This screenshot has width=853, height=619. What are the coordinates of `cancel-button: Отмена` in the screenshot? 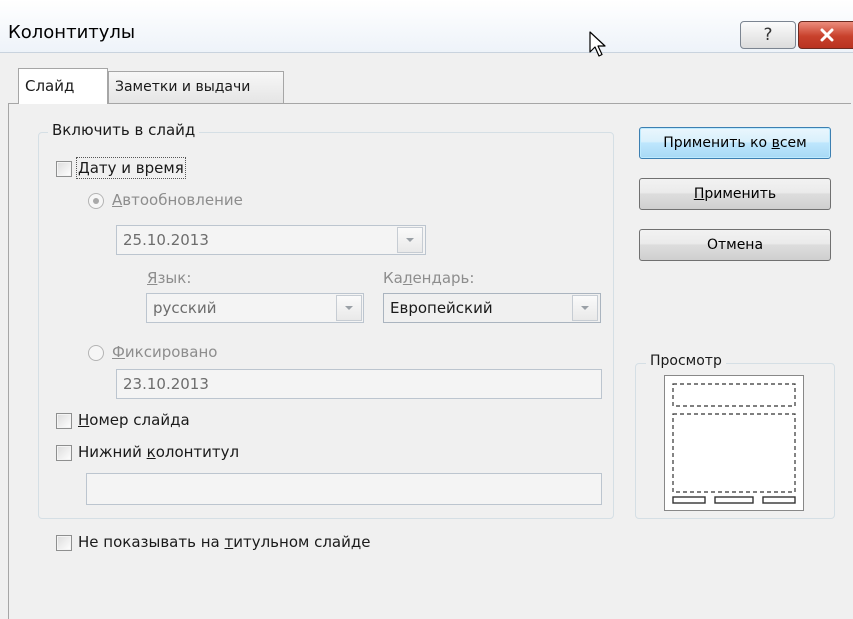 It's located at (735, 245).